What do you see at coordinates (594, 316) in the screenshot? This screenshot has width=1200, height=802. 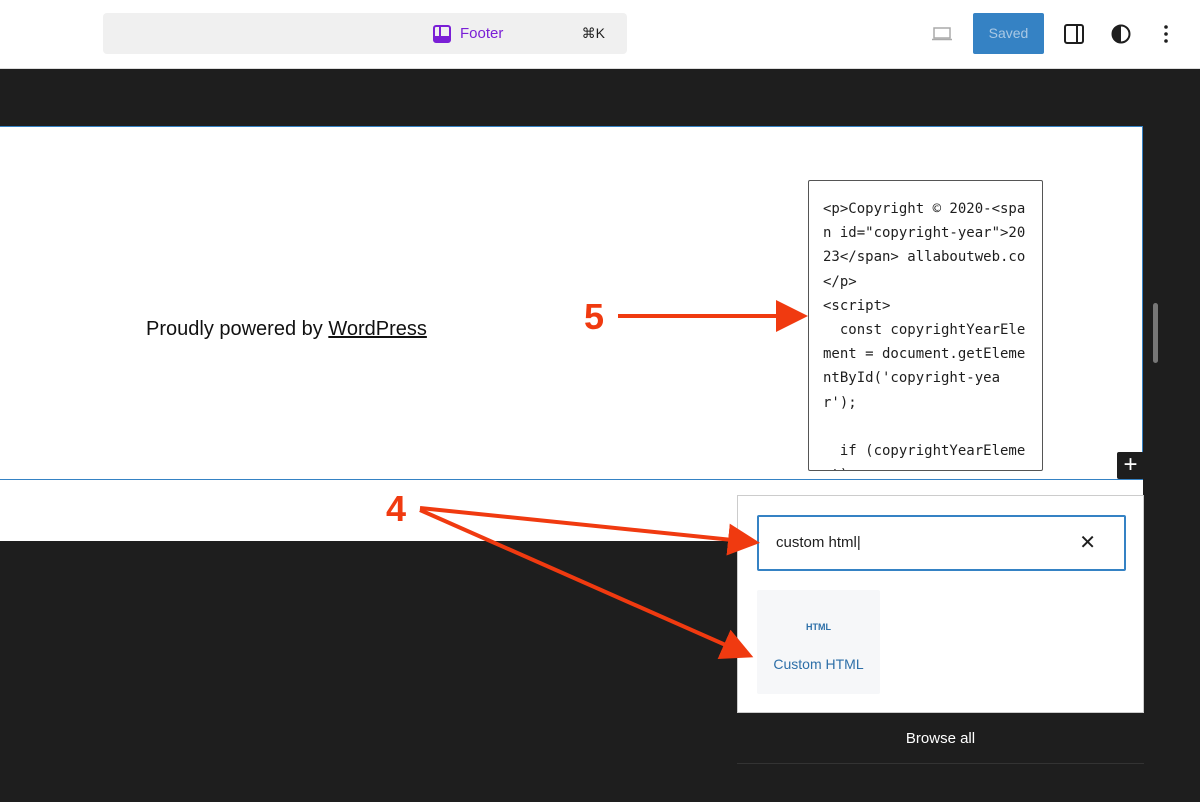 I see `step-5-label: 5` at bounding box center [594, 316].